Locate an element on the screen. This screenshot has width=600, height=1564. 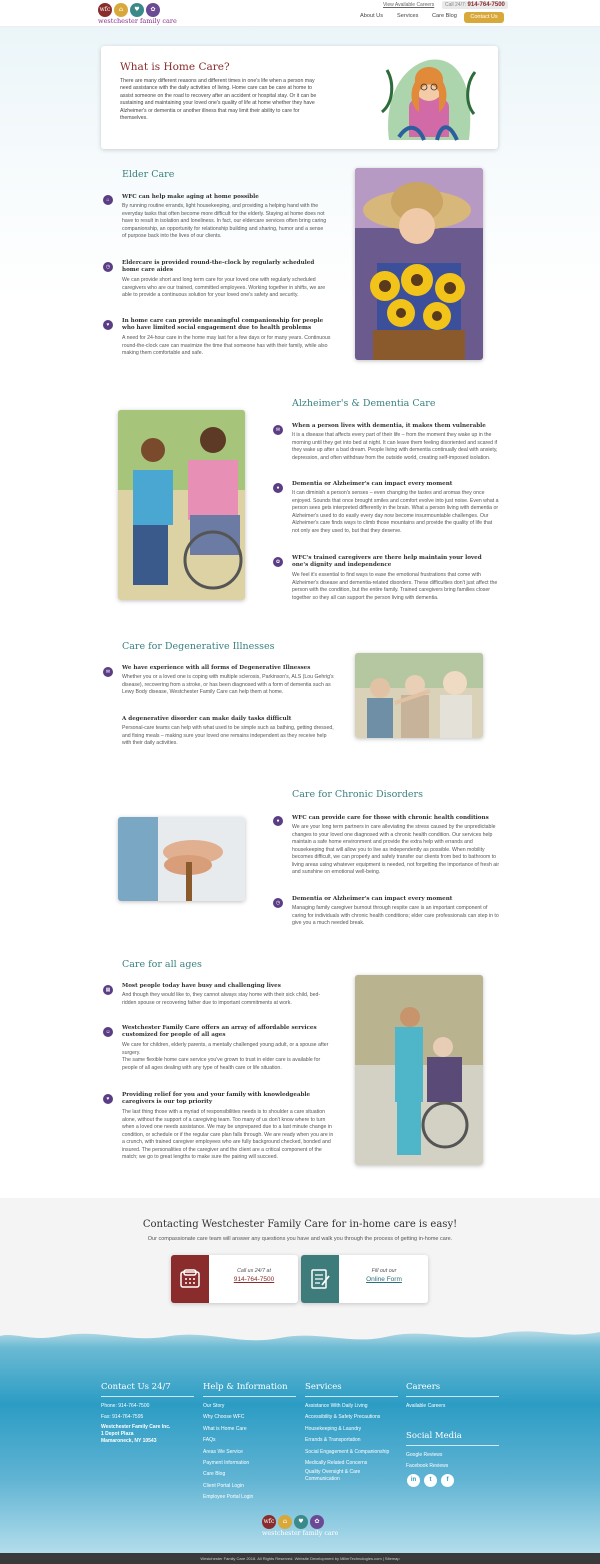
footer-link-care-blog: Care Blog is located at coordinates (214, 1474).